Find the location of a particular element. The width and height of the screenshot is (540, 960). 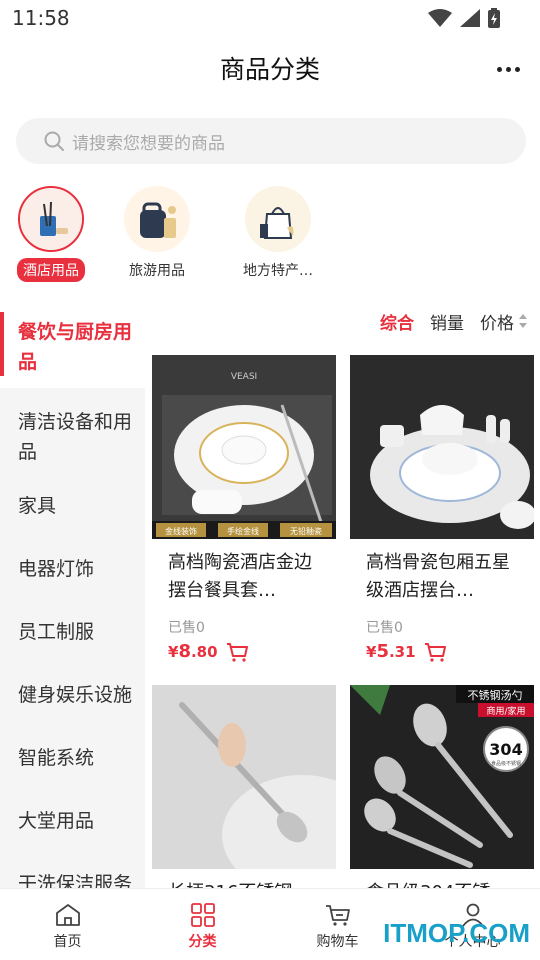

top-category-label: 旅游用品 is located at coordinates (157, 271).